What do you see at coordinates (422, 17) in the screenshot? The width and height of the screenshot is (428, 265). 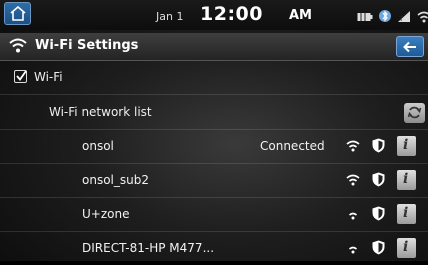 I see `wifi-status-icon` at bounding box center [422, 17].